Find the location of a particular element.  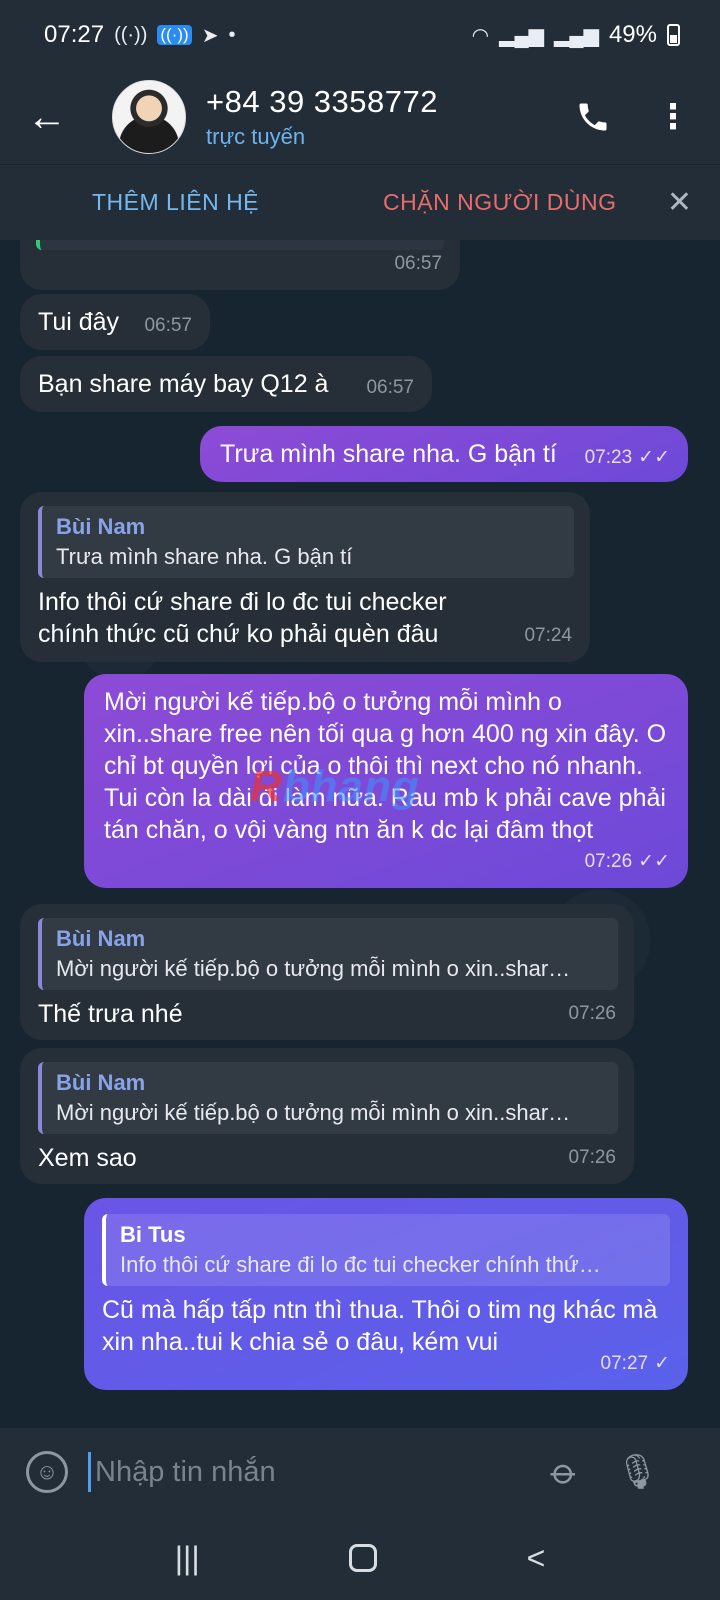

back-nav-icon: < is located at coordinates (536, 1558).